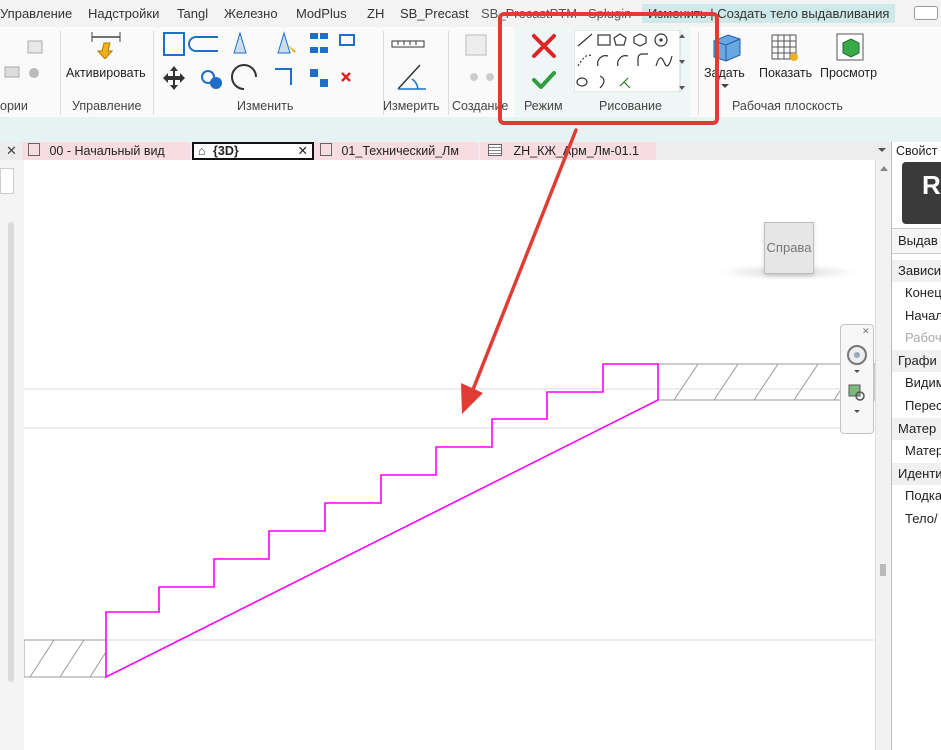 The image size is (941, 750). What do you see at coordinates (106, 73) in the screenshot?
I see `activate-button: Активировать` at bounding box center [106, 73].